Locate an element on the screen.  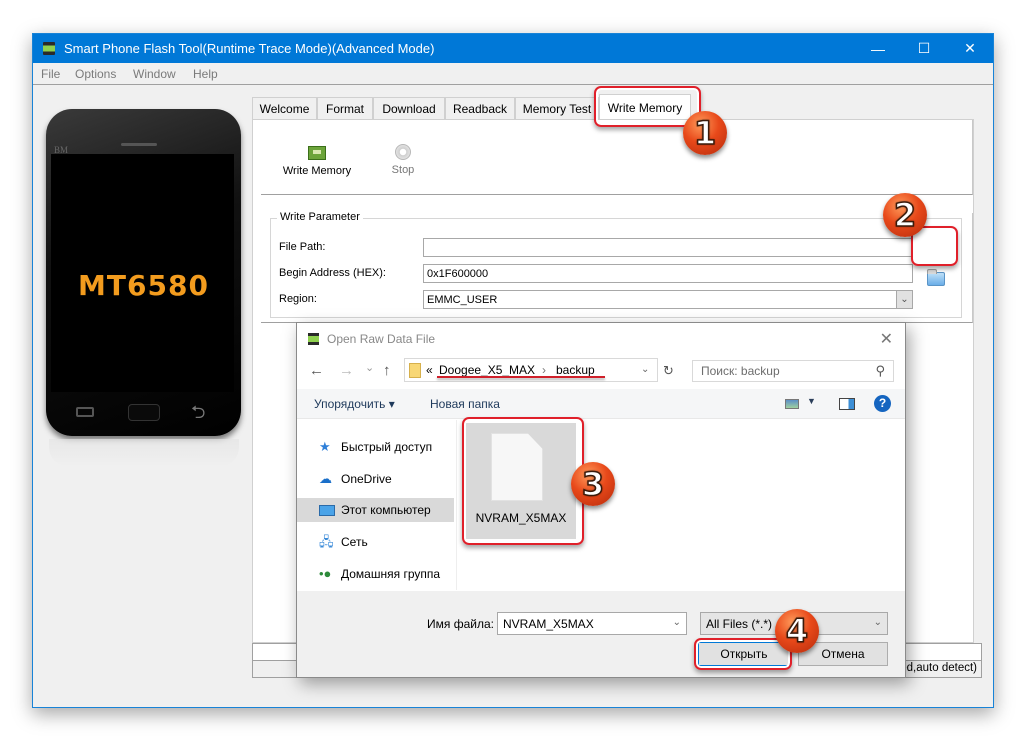
organize-button: Упорядочить ▾ is located at coordinates (354, 404).